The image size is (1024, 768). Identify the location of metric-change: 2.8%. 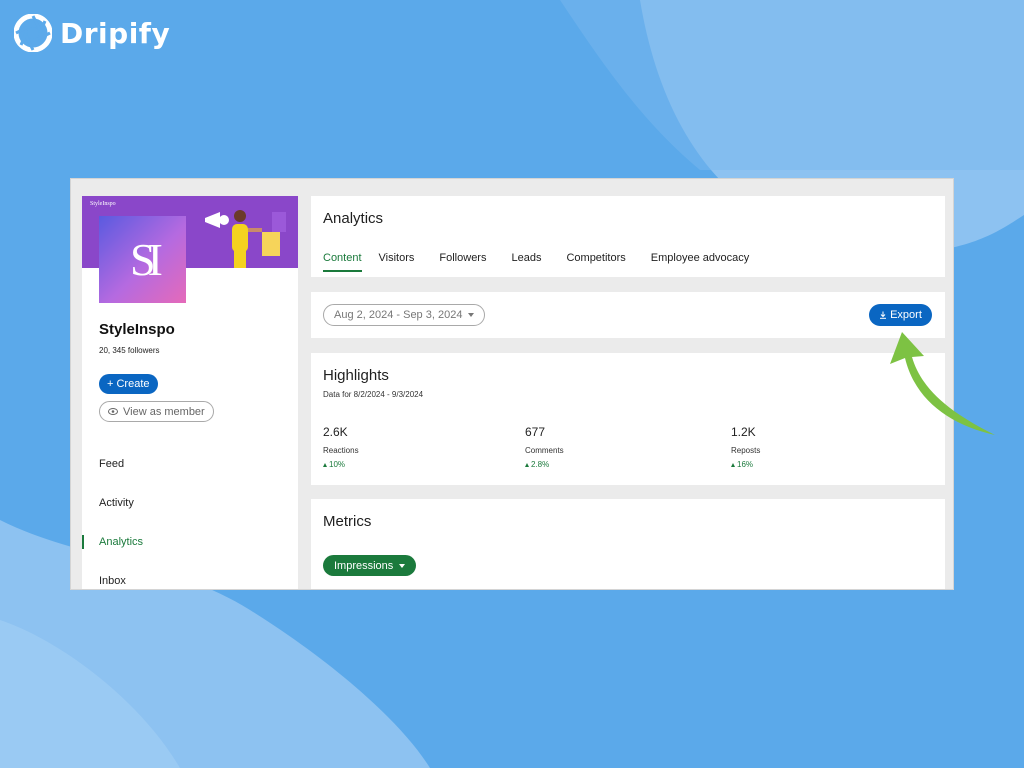
(544, 464).